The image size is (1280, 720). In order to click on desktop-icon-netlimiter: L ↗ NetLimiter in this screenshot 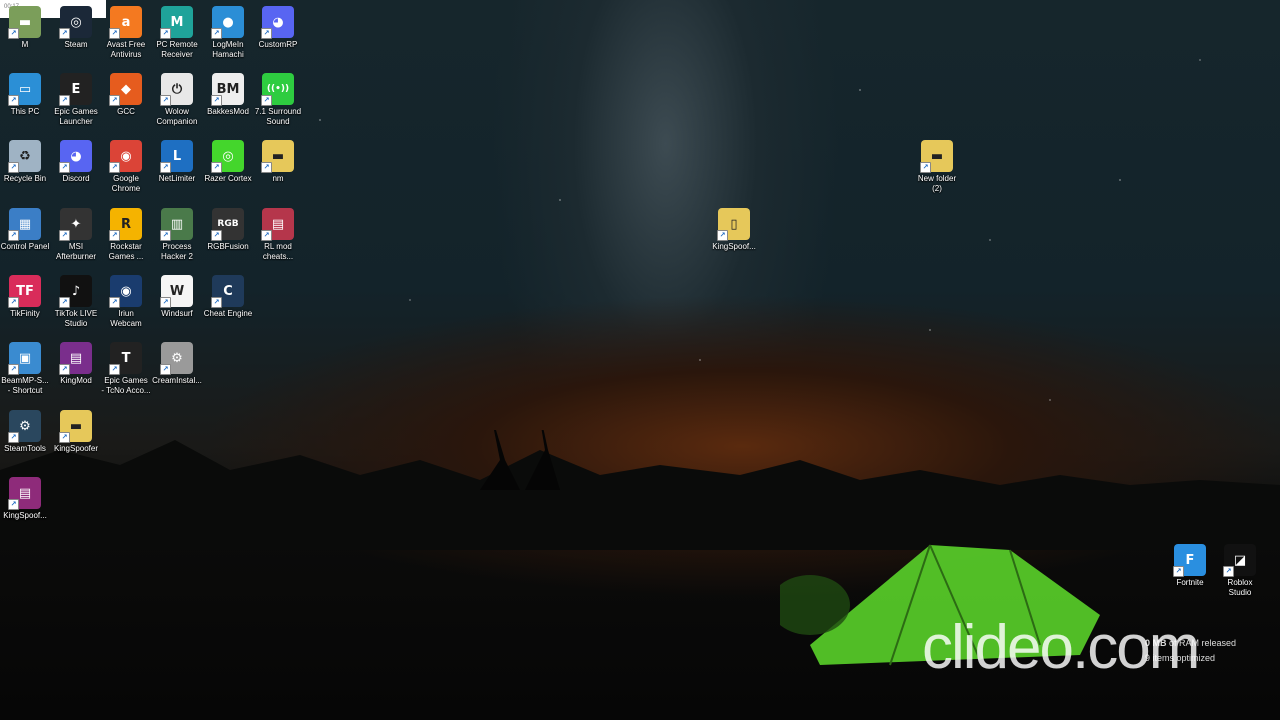, I will do `click(177, 162)`.